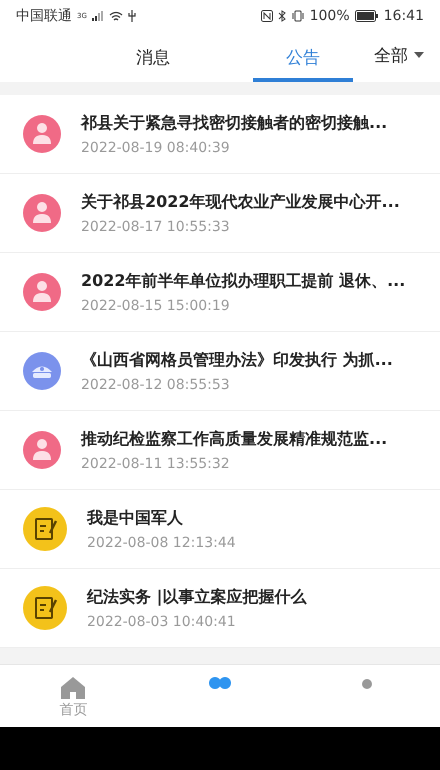 This screenshot has width=440, height=770. Describe the element at coordinates (161, 518) in the screenshot. I see `notice-title: 我是中国军人` at that location.